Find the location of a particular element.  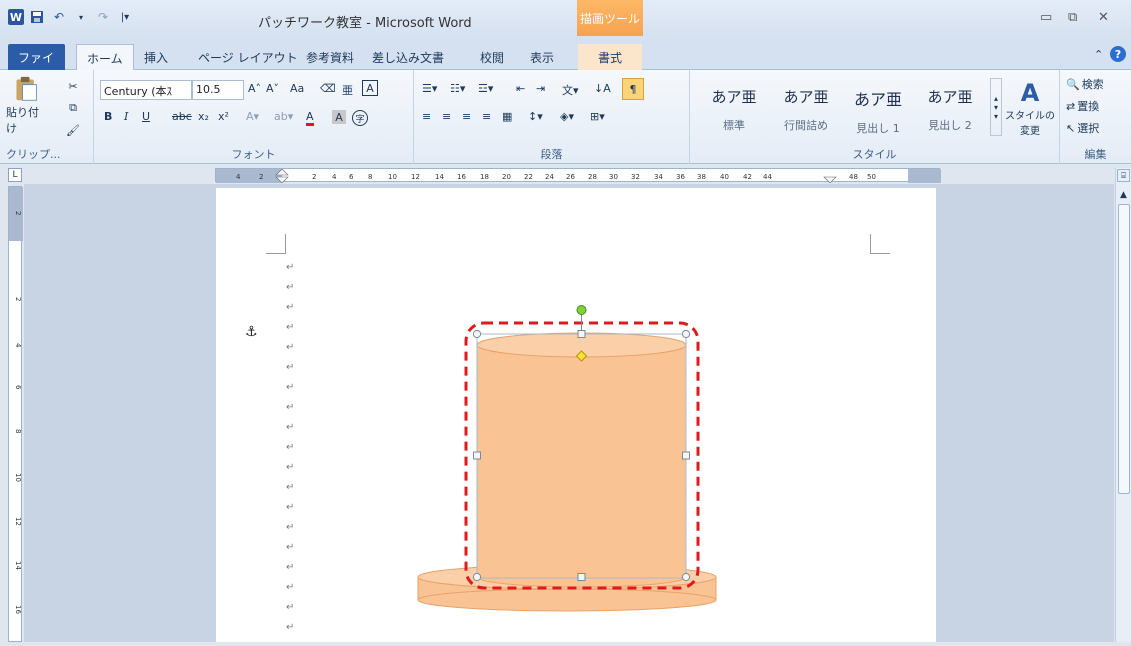

char-shading-icon: A is located at coordinates (339, 117).